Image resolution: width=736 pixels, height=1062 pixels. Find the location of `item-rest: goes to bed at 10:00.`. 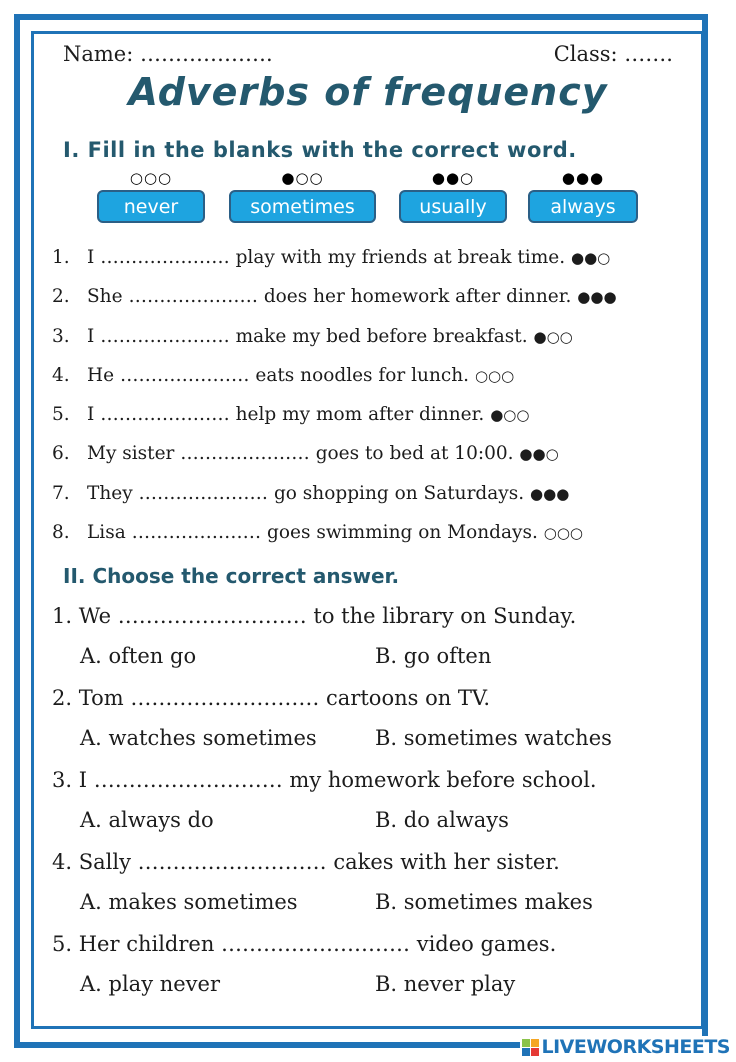

item-rest: goes to bed at 10:00. is located at coordinates (414, 454).